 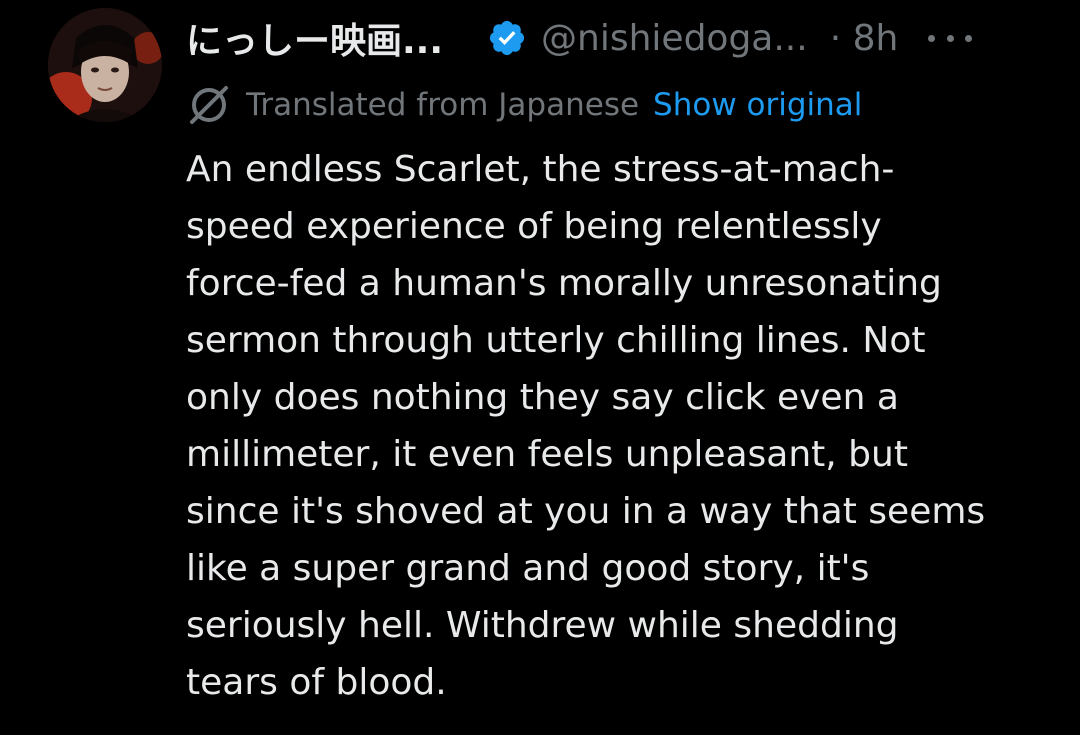 I want to click on tweet-header: にっしー映画... @nishiedoga... · 8h, so click(x=616, y=38).